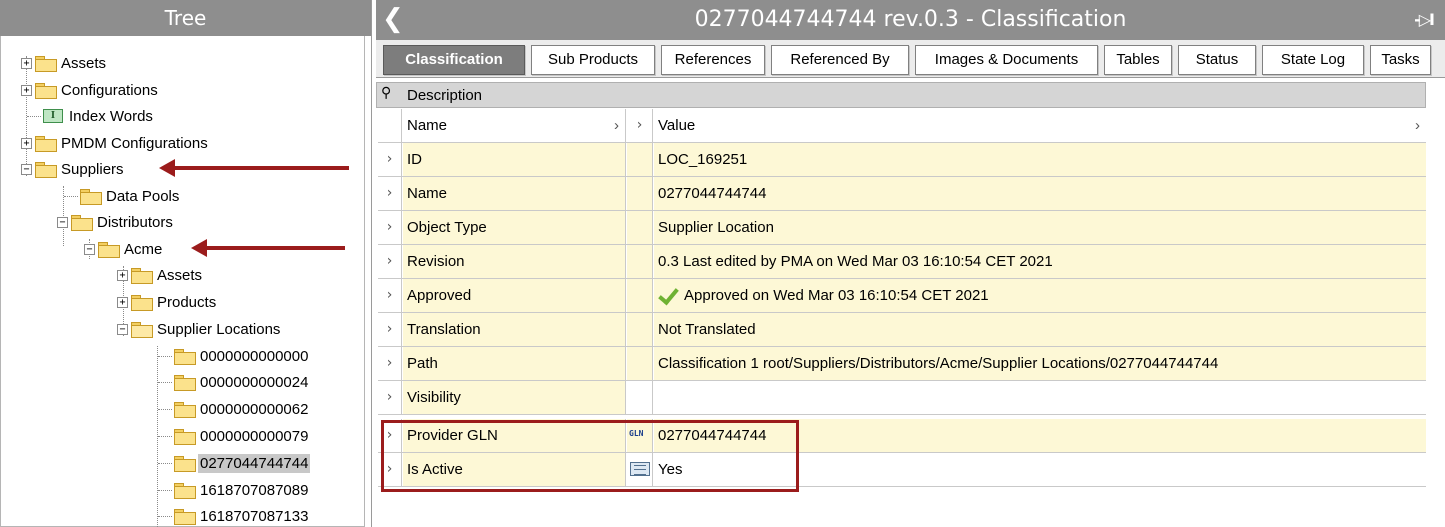 This screenshot has width=1445, height=527. I want to click on tree-item-label: Data Pools, so click(143, 196).